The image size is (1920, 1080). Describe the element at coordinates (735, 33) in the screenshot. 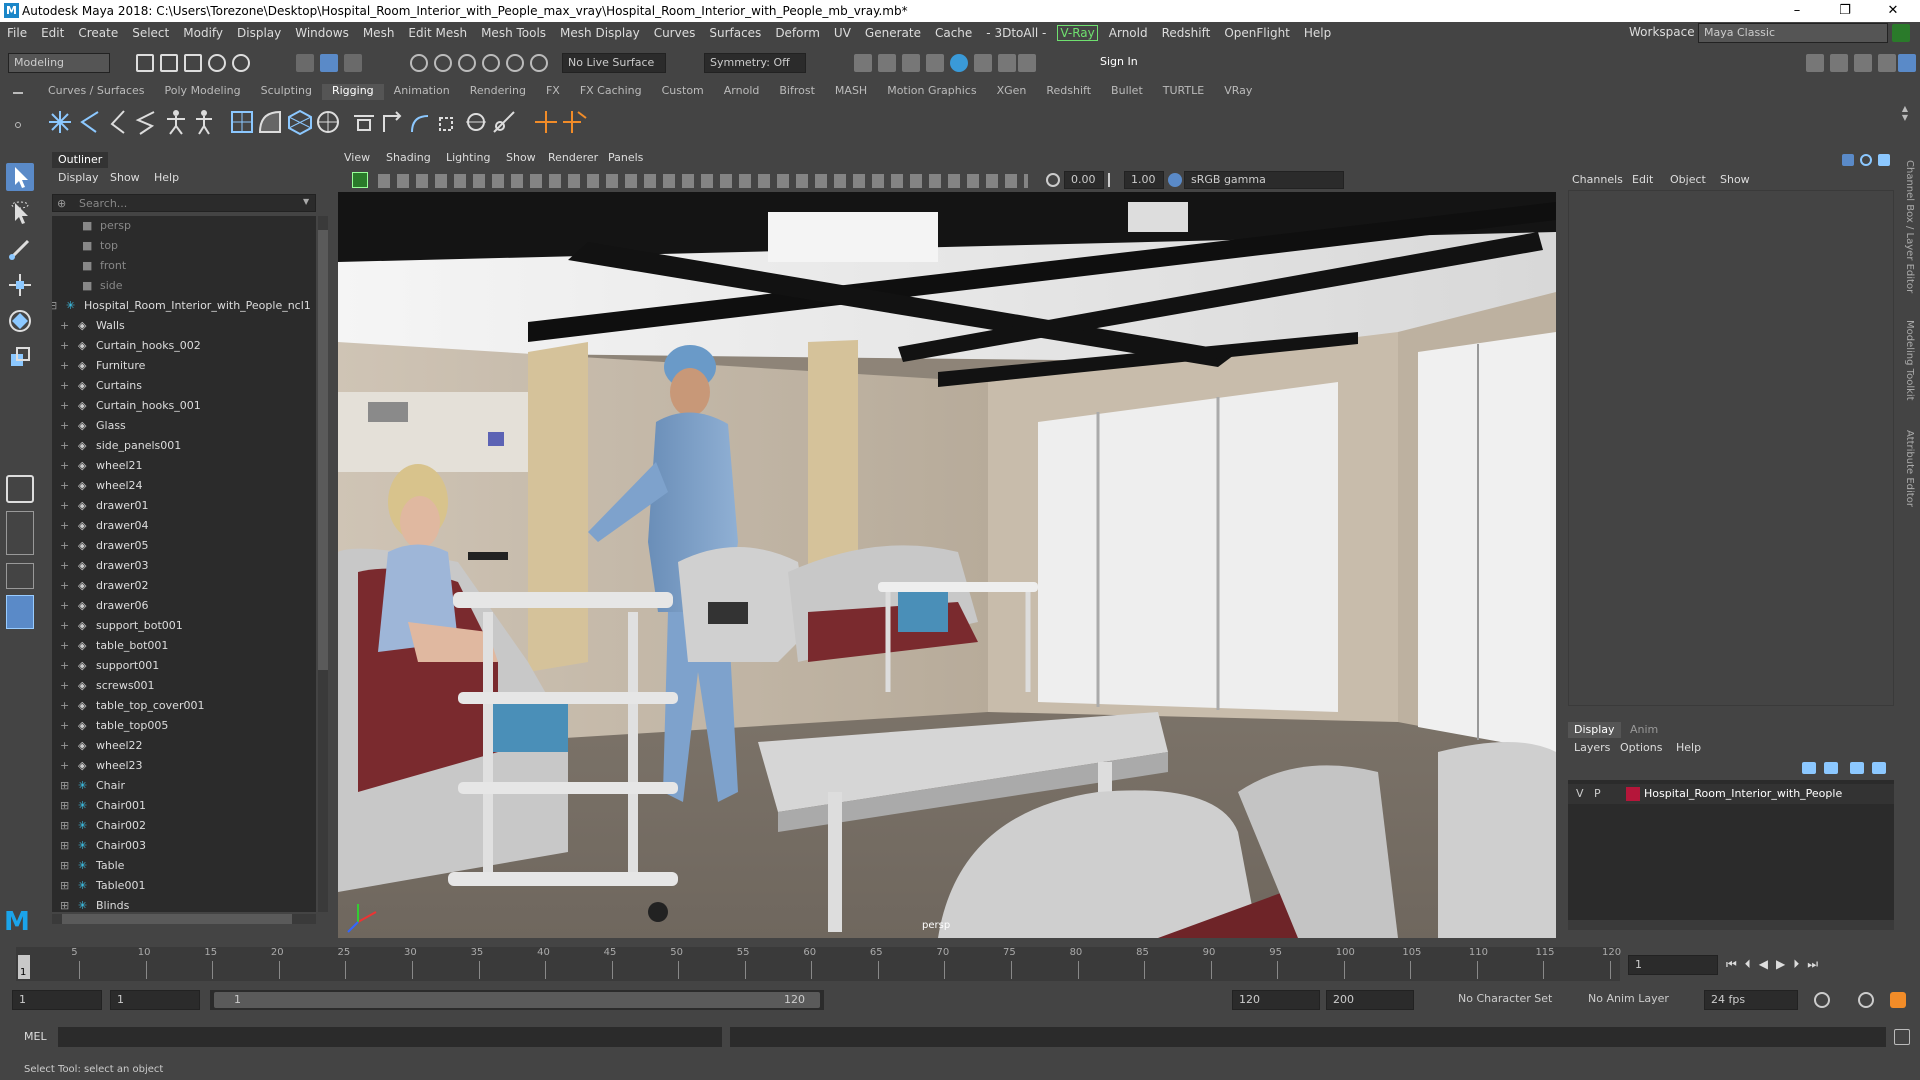

I see `menu-surfaces: Surfaces` at that location.